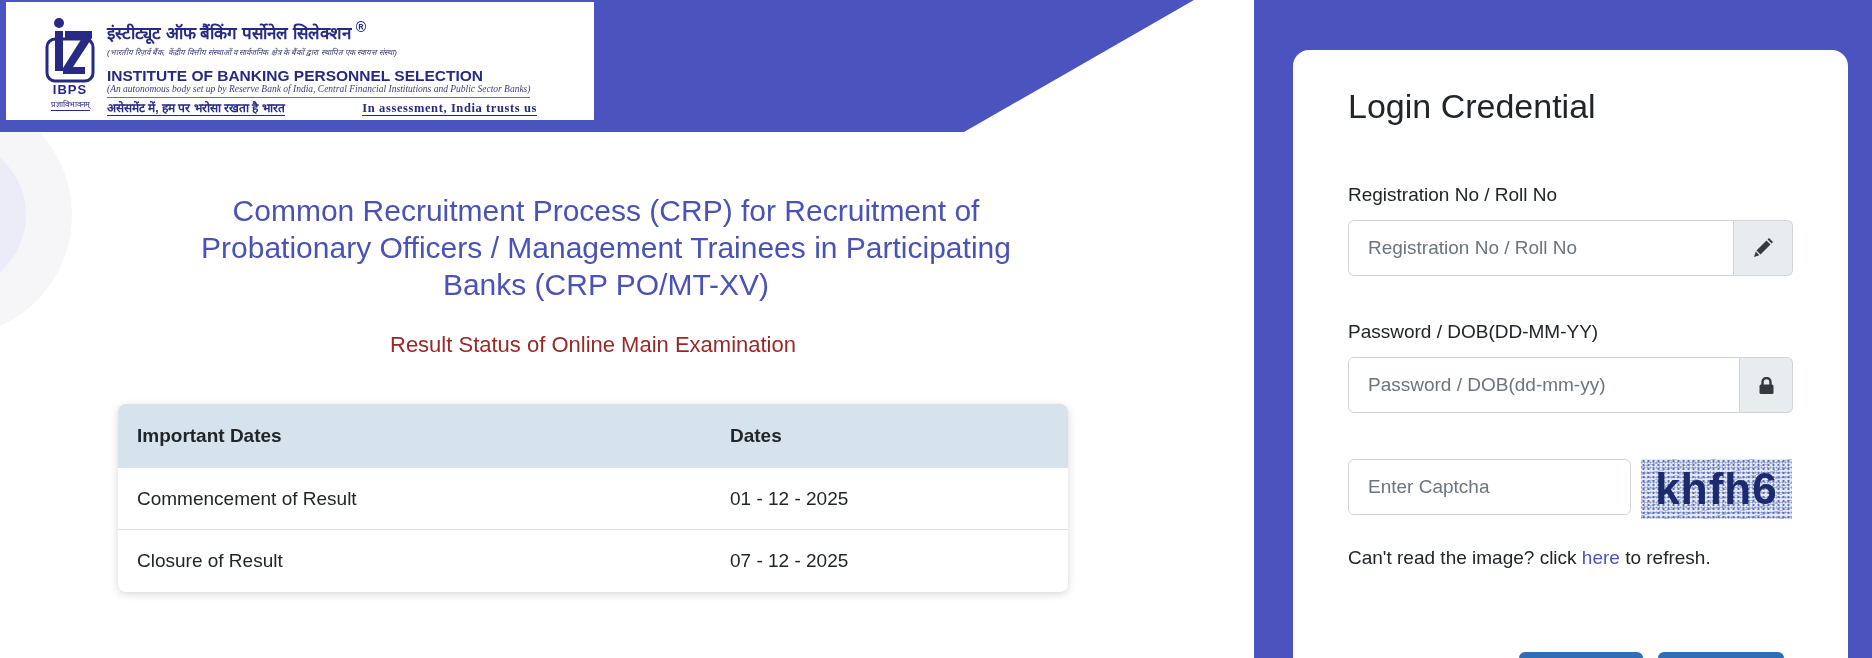 The image size is (1872, 658). I want to click on english-description: (An autonomous body set up by Reserve Bank of India, Central Financial Institutions and Public Sector Banks), so click(319, 90).